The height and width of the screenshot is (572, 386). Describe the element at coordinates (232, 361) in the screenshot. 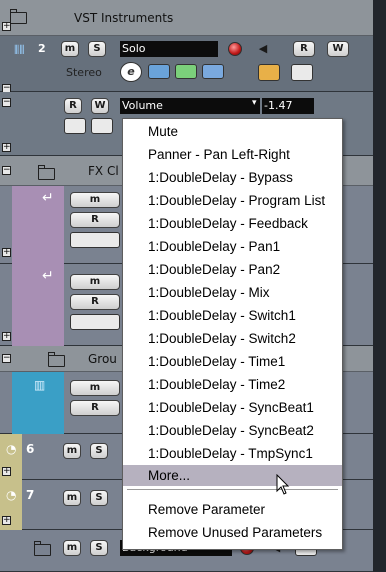

I see `menu-item-time1: 1:DoubleDelay - Time1` at that location.